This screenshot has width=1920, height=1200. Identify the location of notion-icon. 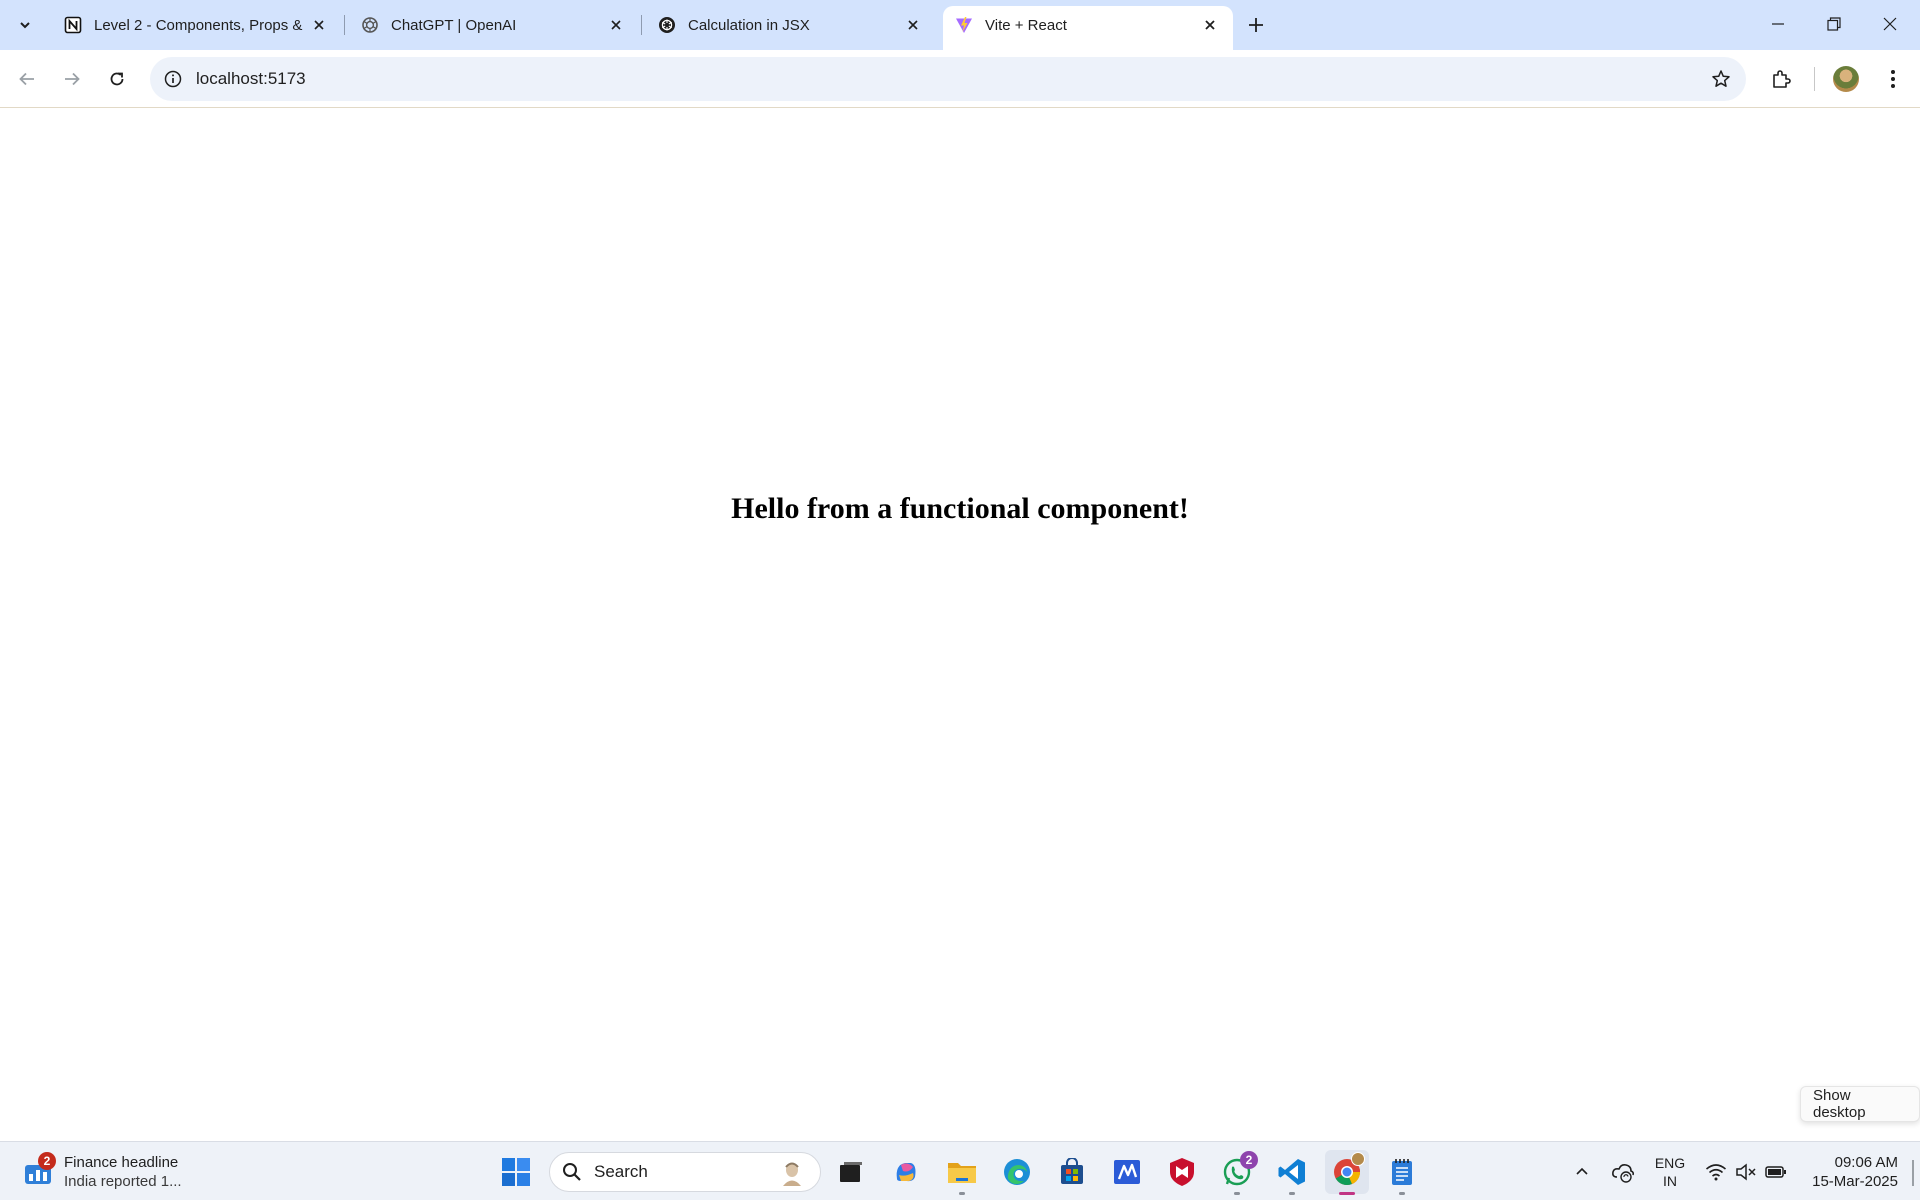
(73, 25).